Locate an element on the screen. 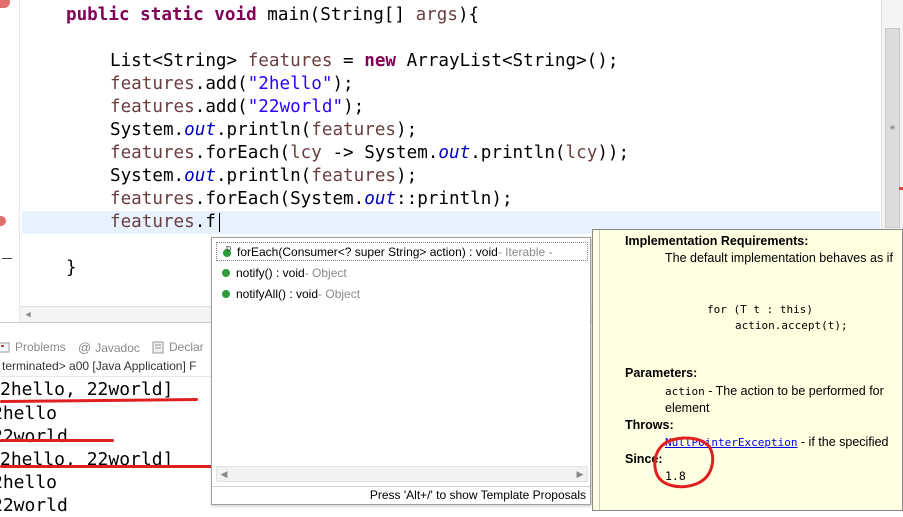 The width and height of the screenshot is (903, 517). declaration-icon is located at coordinates (158, 347).